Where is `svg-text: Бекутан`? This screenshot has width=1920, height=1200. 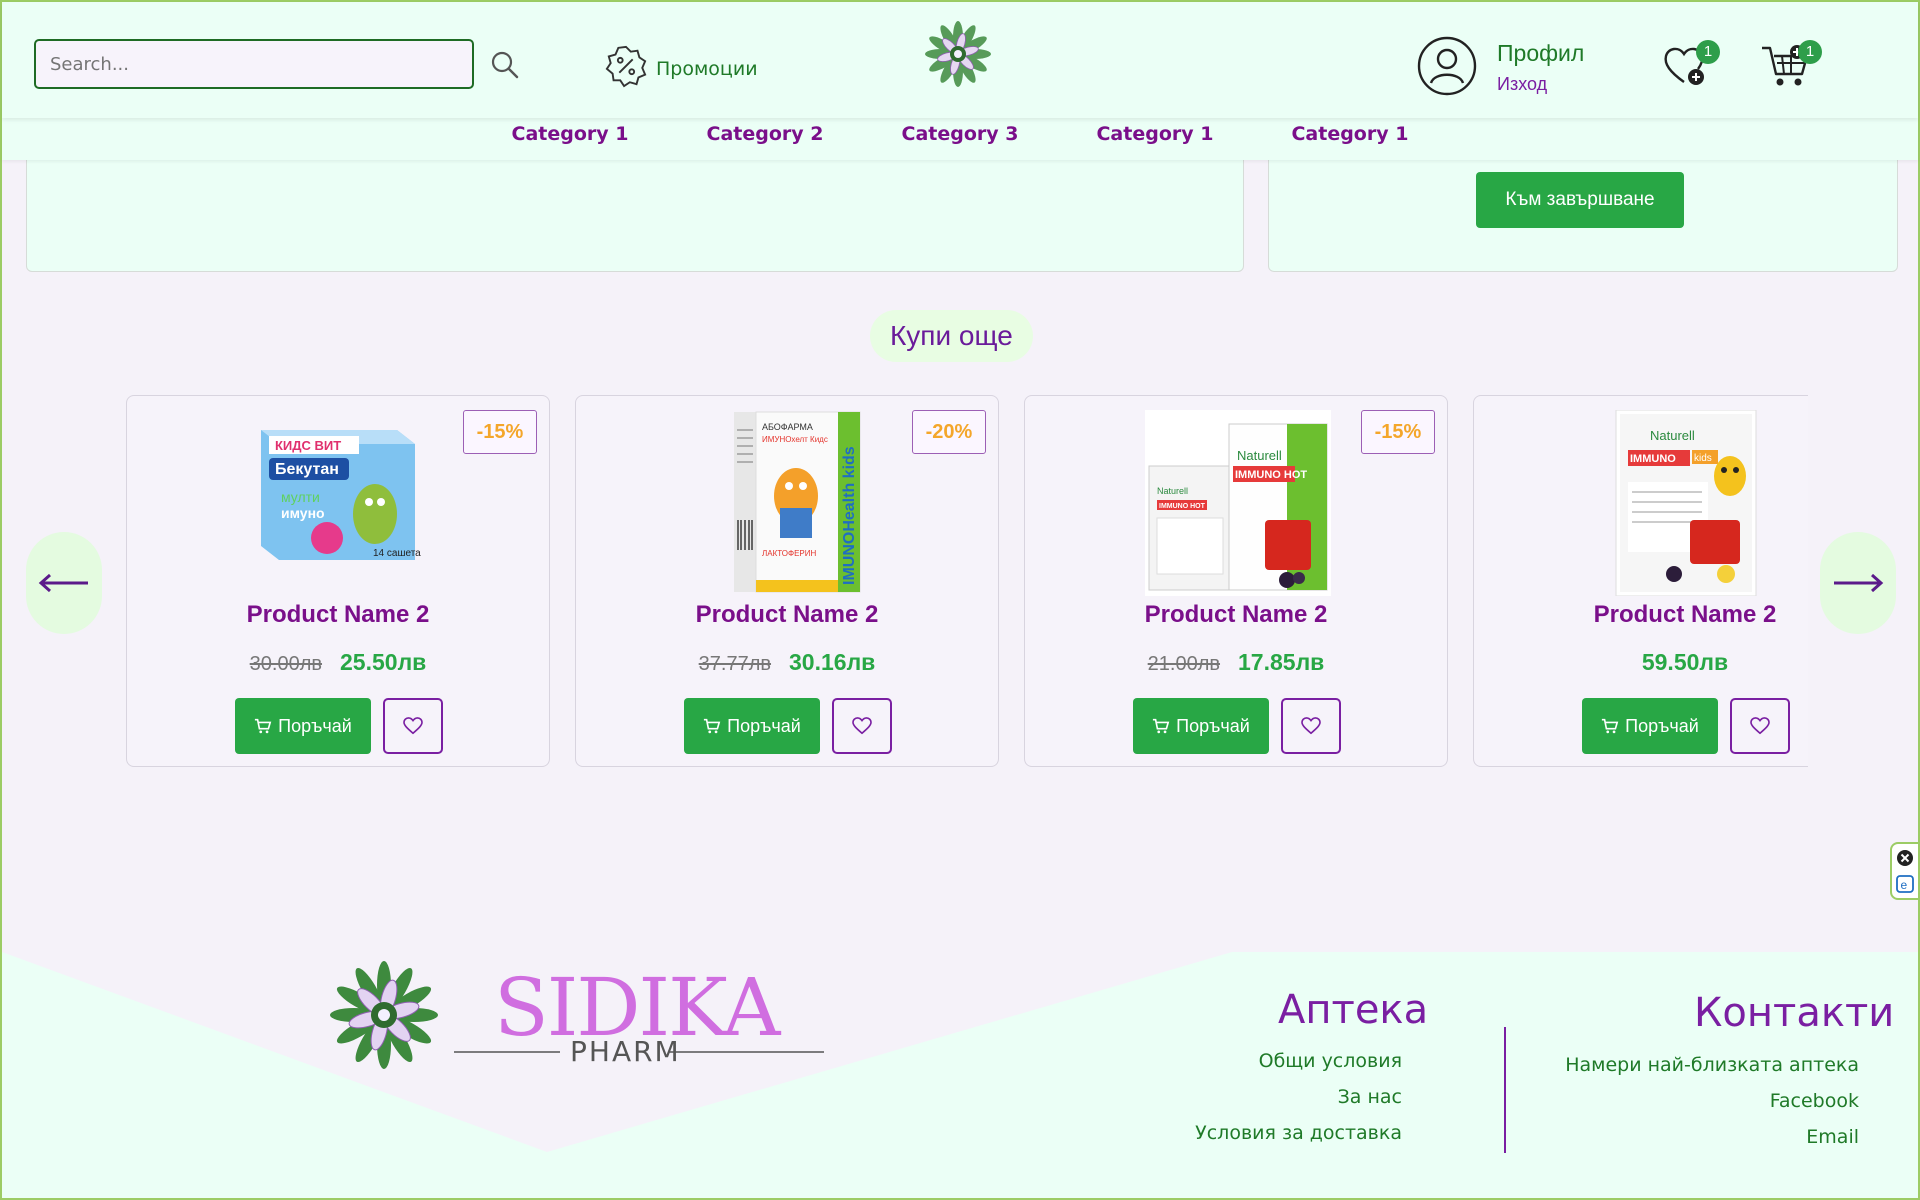
svg-text: Бекутан is located at coordinates (307, 469).